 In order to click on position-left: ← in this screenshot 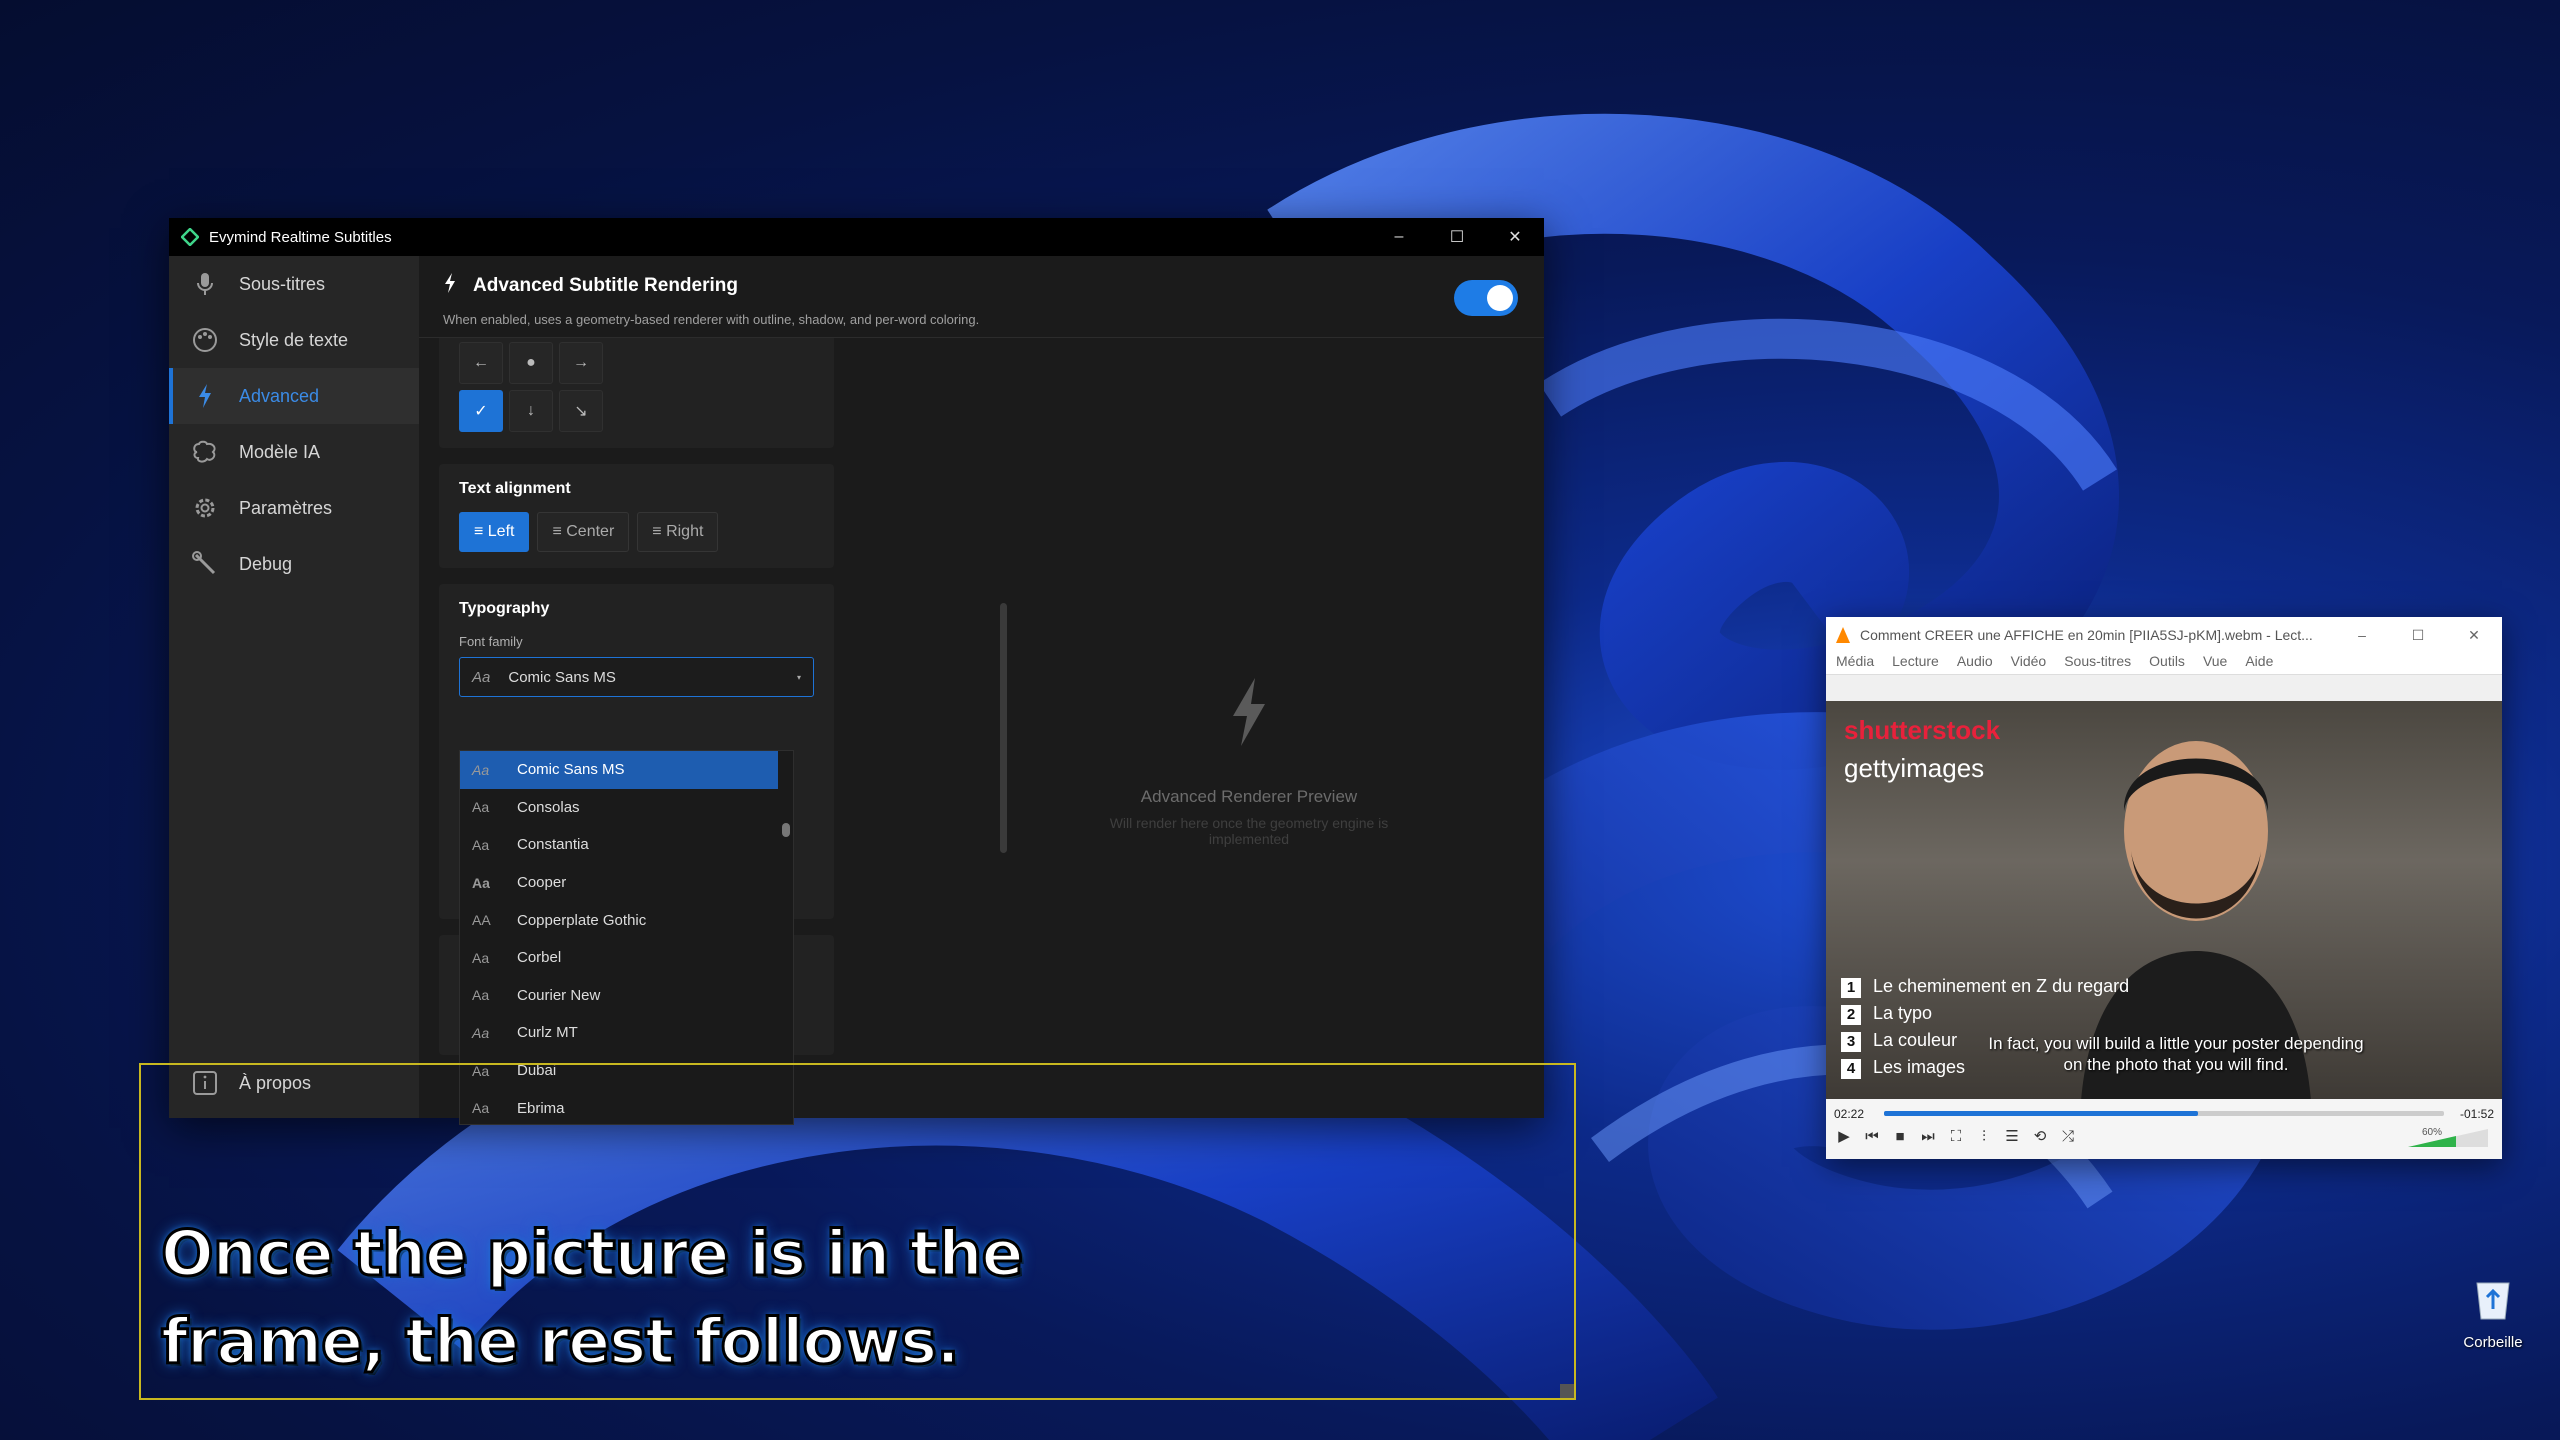, I will do `click(481, 363)`.